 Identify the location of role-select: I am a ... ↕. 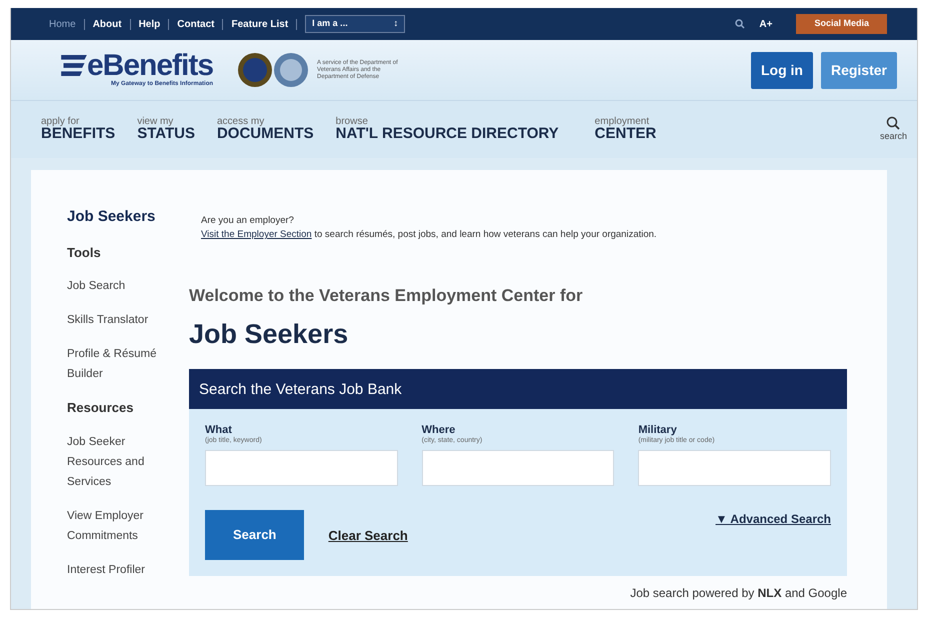
(355, 24).